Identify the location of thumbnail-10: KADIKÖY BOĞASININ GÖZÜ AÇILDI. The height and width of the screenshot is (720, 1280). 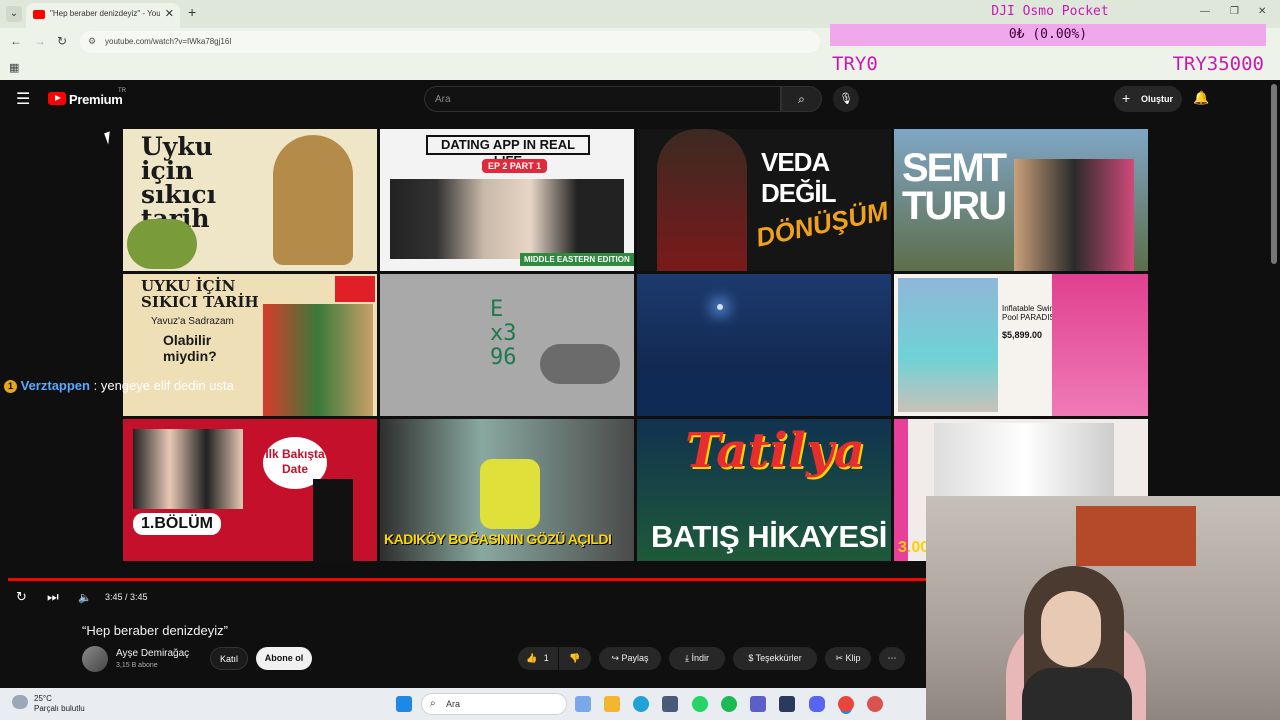
(507, 490).